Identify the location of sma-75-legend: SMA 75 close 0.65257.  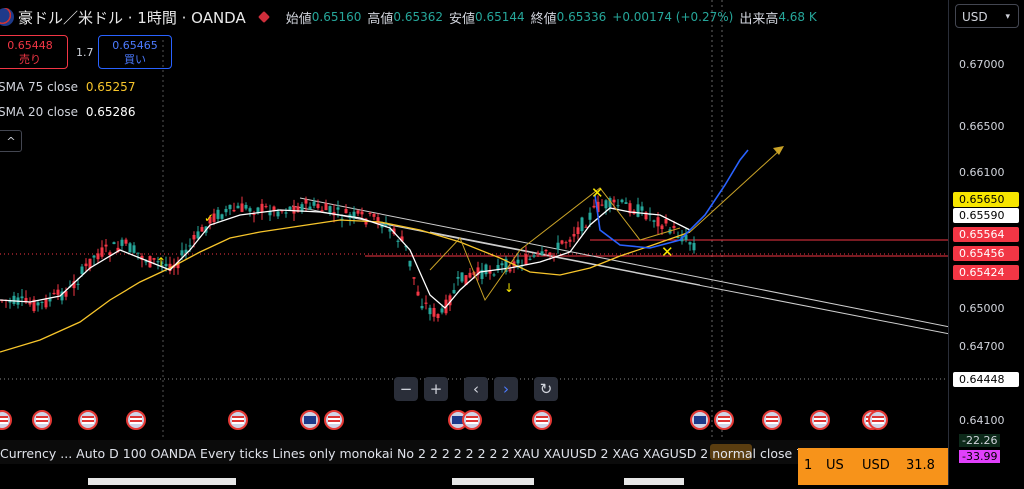
(67, 87).